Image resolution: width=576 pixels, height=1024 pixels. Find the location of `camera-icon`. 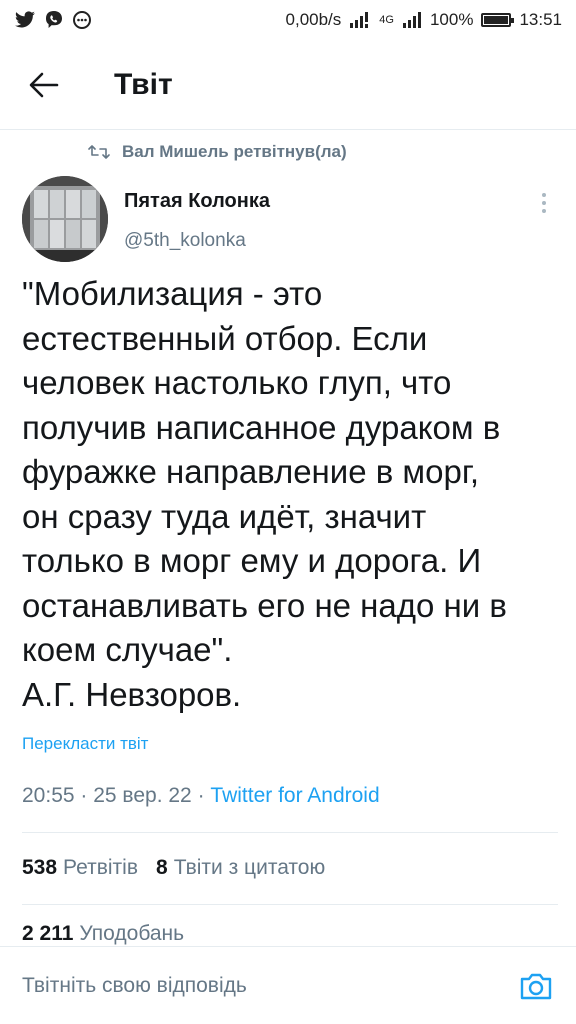

camera-icon is located at coordinates (536, 986).